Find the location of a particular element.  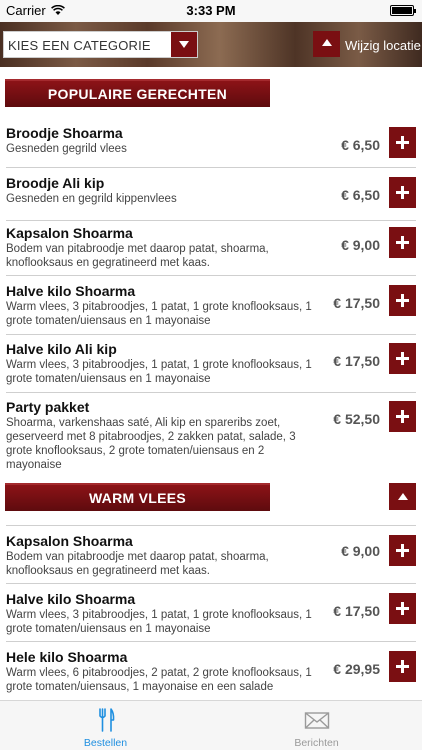

location-toggle-button is located at coordinates (326, 44).